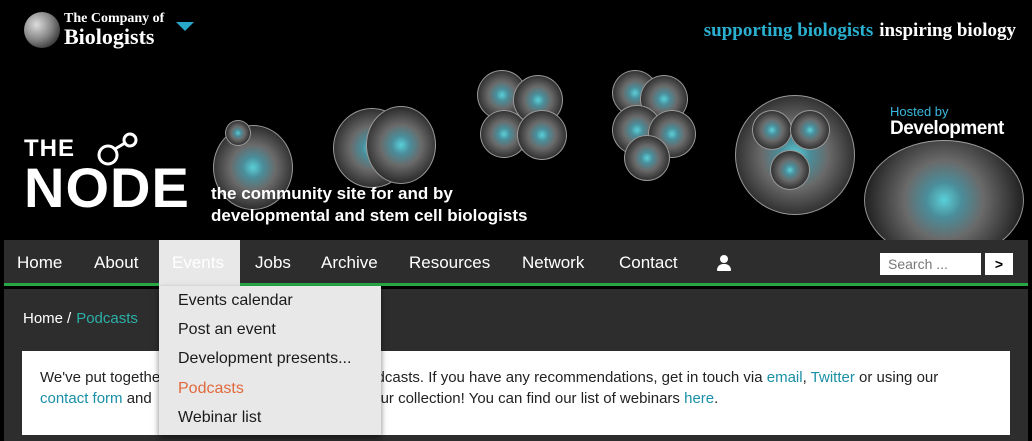 The width and height of the screenshot is (1032, 441). I want to click on menu-item-webinar-list: Webinar list, so click(219, 418).